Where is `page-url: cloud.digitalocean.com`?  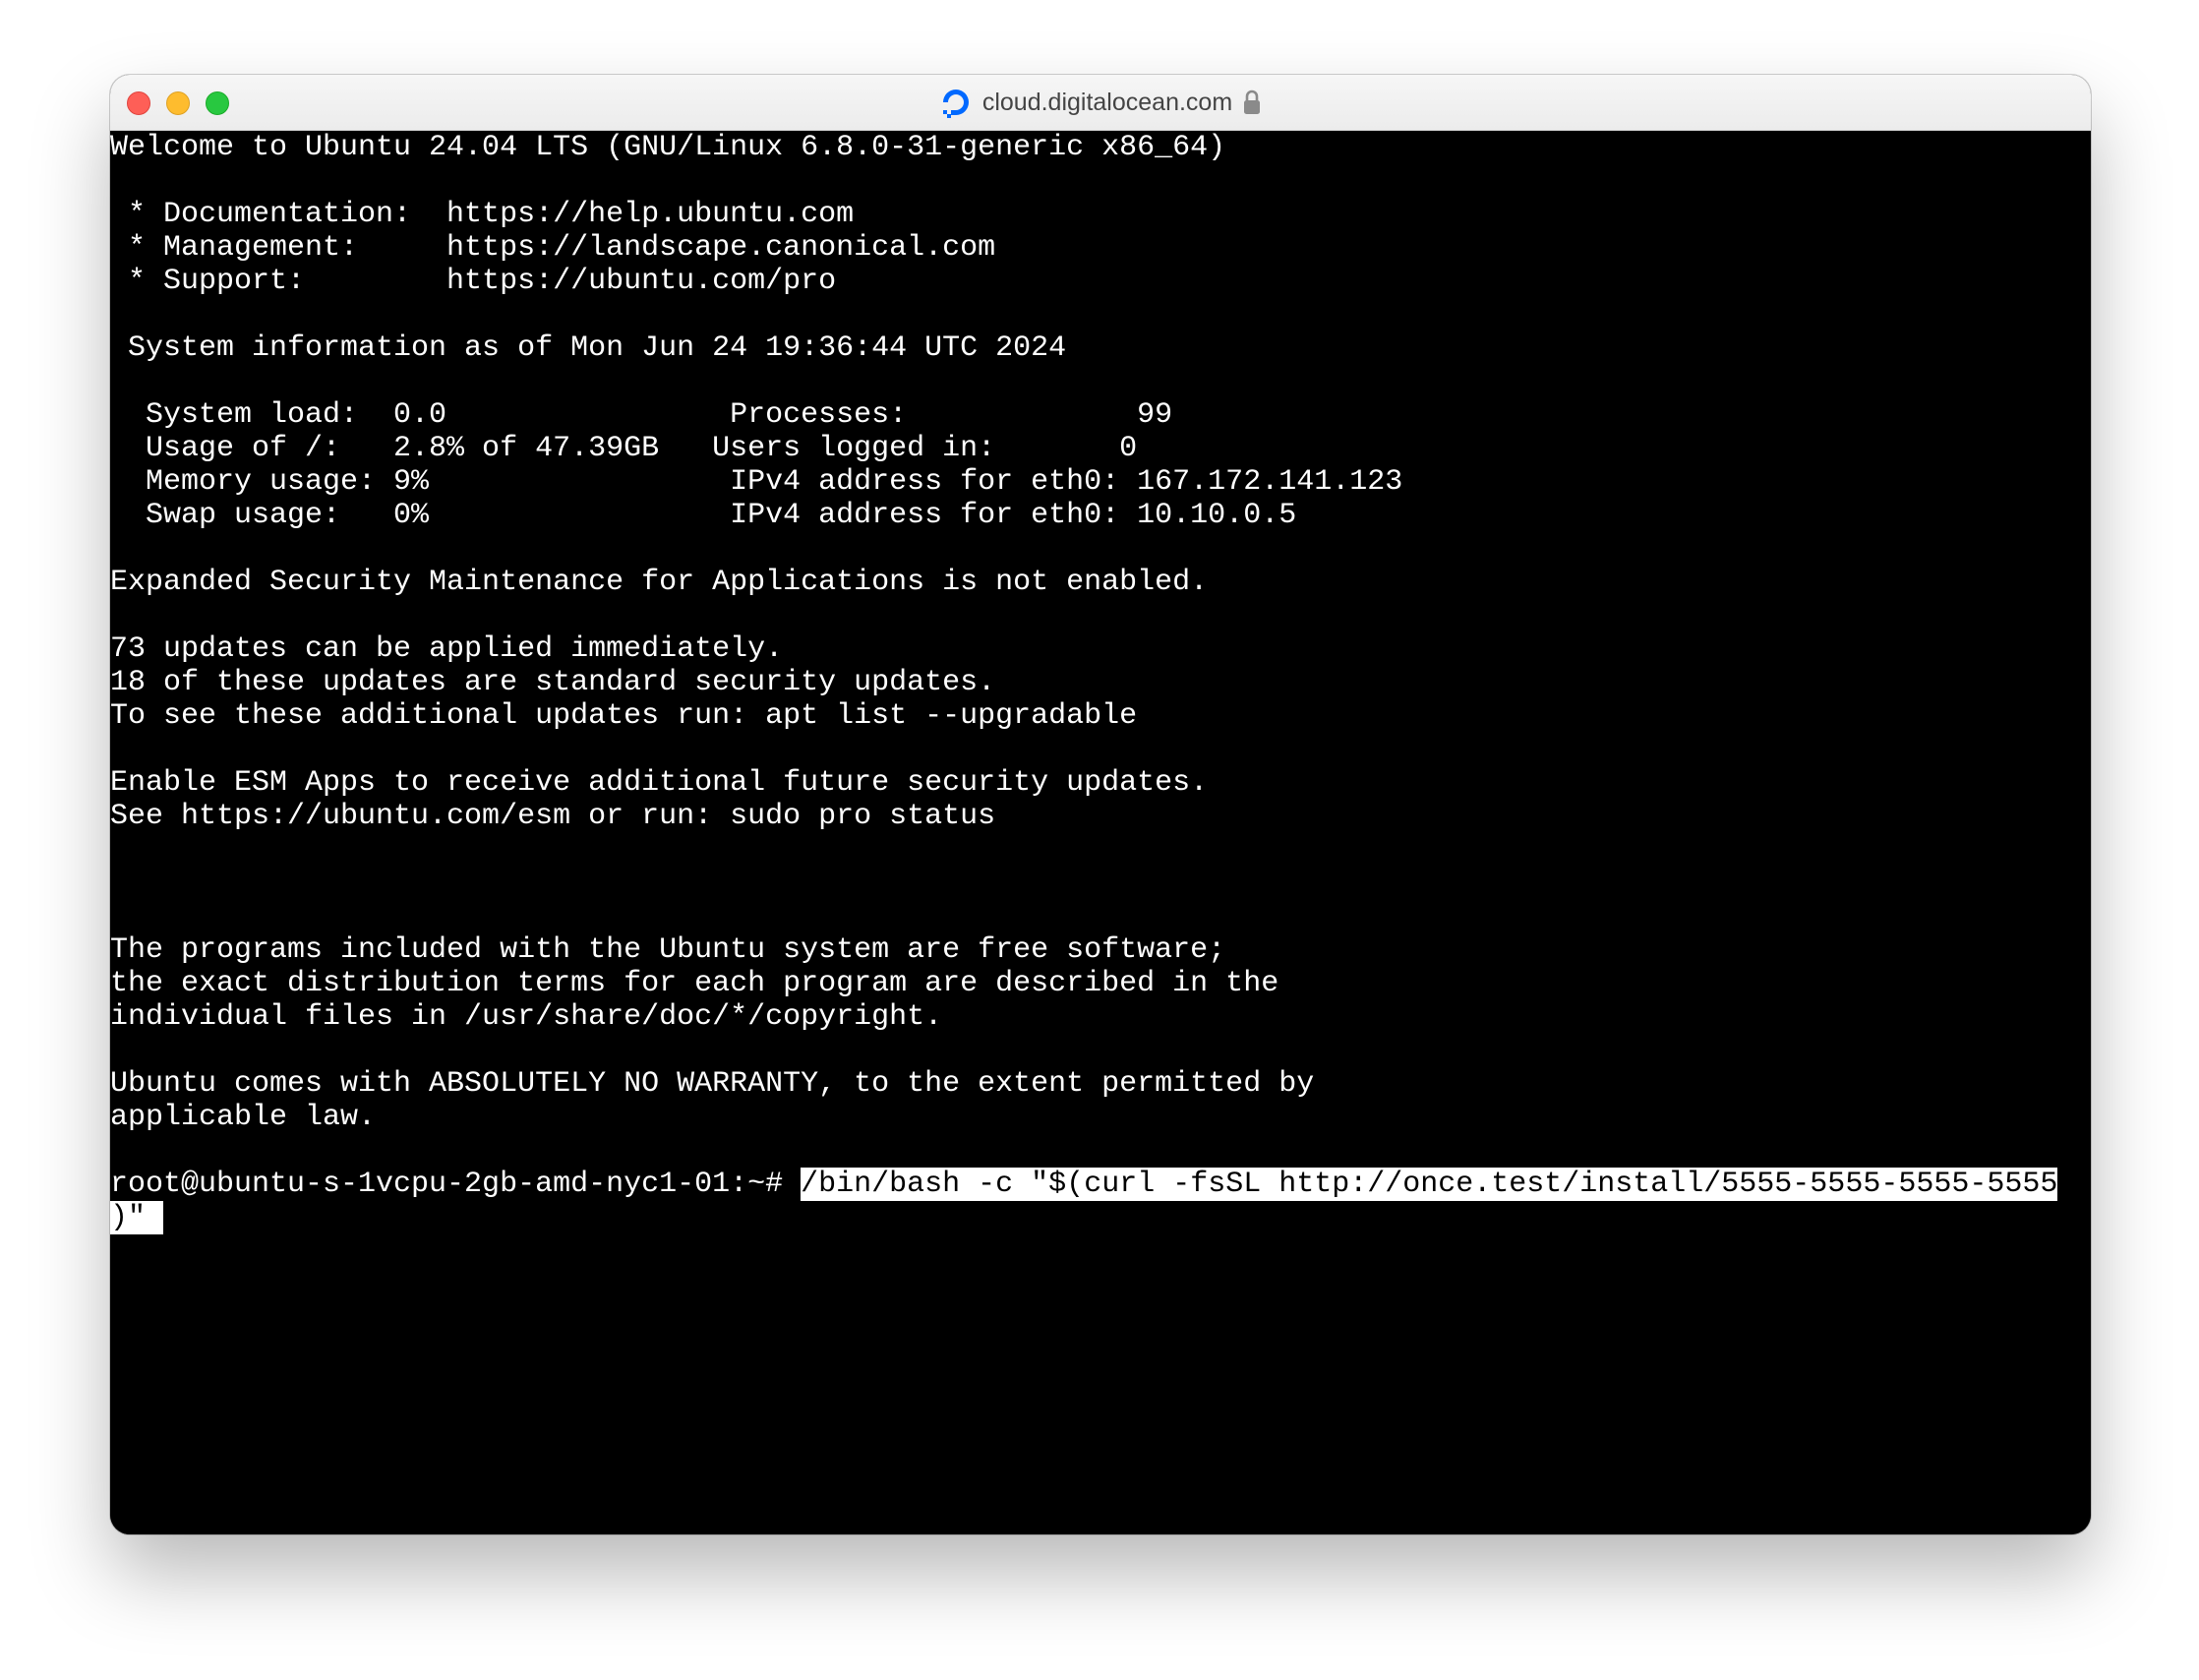
page-url: cloud.digitalocean.com is located at coordinates (1107, 102).